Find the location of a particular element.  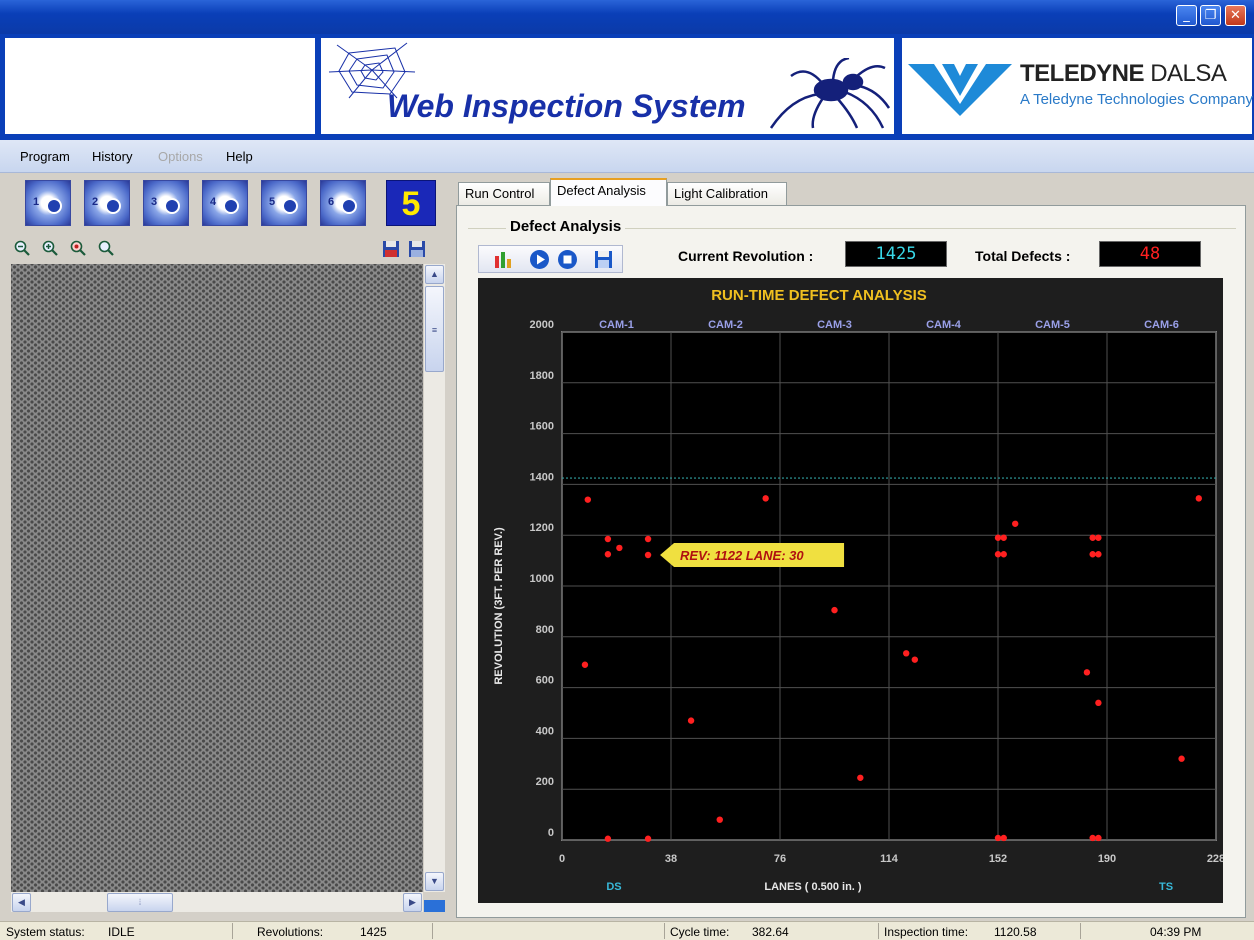

zoom-fit-icon is located at coordinates (78, 248).